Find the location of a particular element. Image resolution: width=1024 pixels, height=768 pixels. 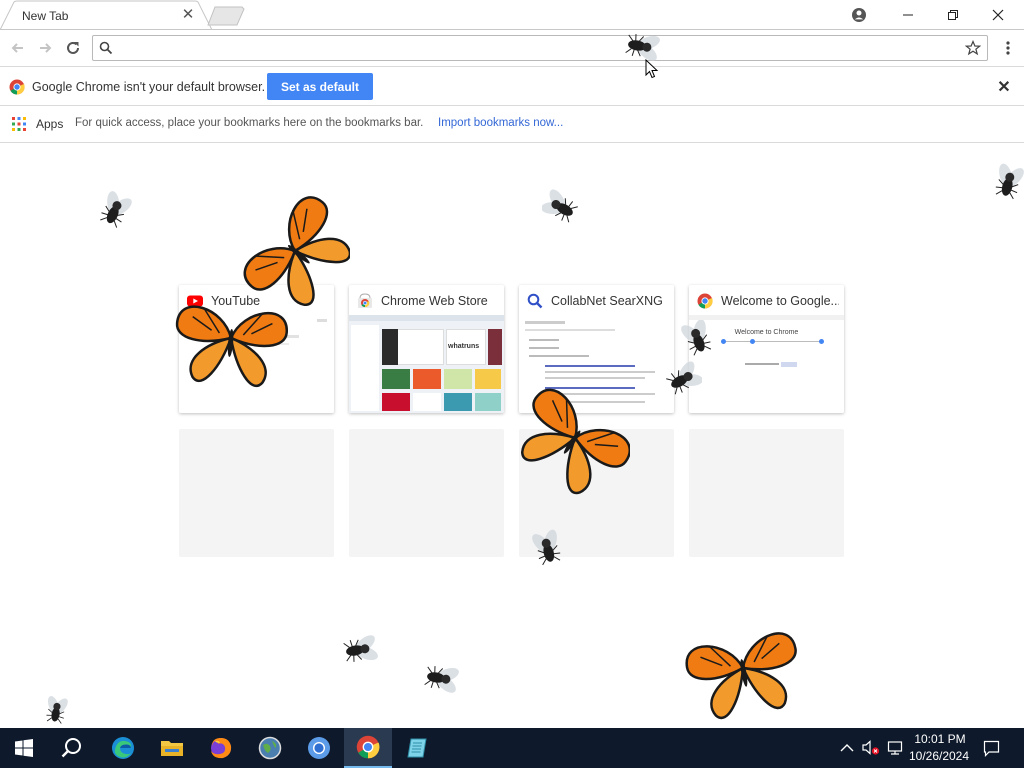

taskbar-notepad-app is located at coordinates (417, 748).